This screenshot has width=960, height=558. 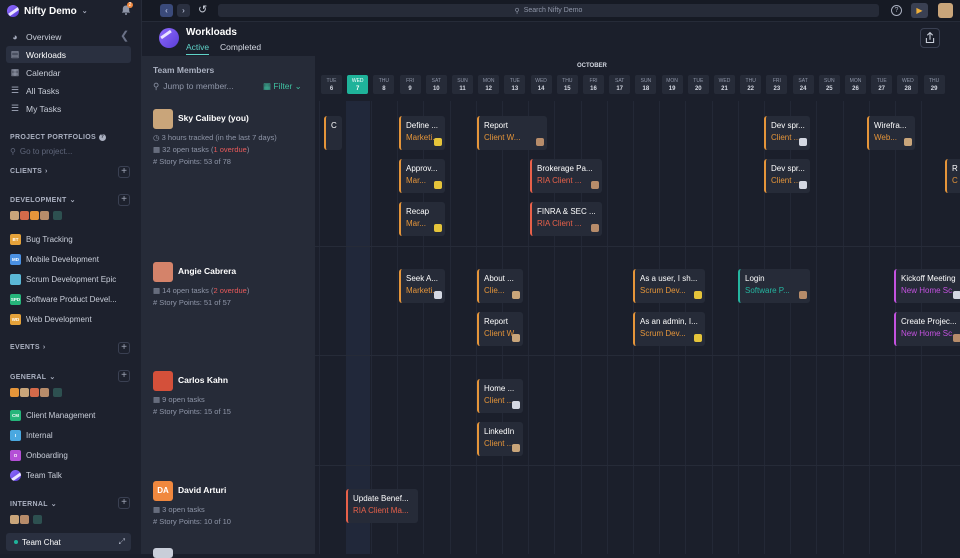 What do you see at coordinates (36, 475) in the screenshot?
I see `project-team-talk: Team Talk` at bounding box center [36, 475].